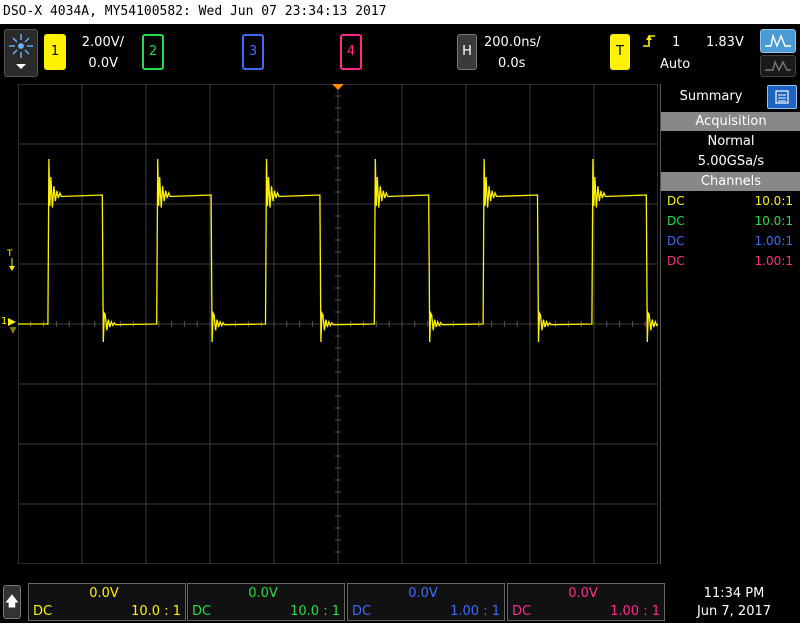 This screenshot has width=800, height=623. What do you see at coordinates (730, 181) in the screenshot?
I see `channels-header: Channels` at bounding box center [730, 181].